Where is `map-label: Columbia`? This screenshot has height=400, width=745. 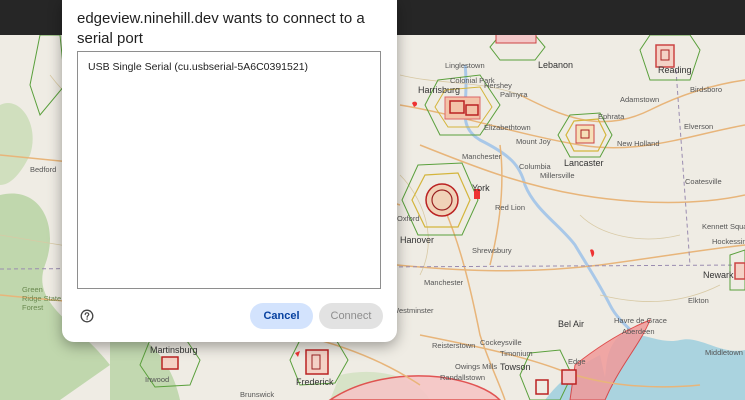
map-label: Columbia is located at coordinates (535, 166).